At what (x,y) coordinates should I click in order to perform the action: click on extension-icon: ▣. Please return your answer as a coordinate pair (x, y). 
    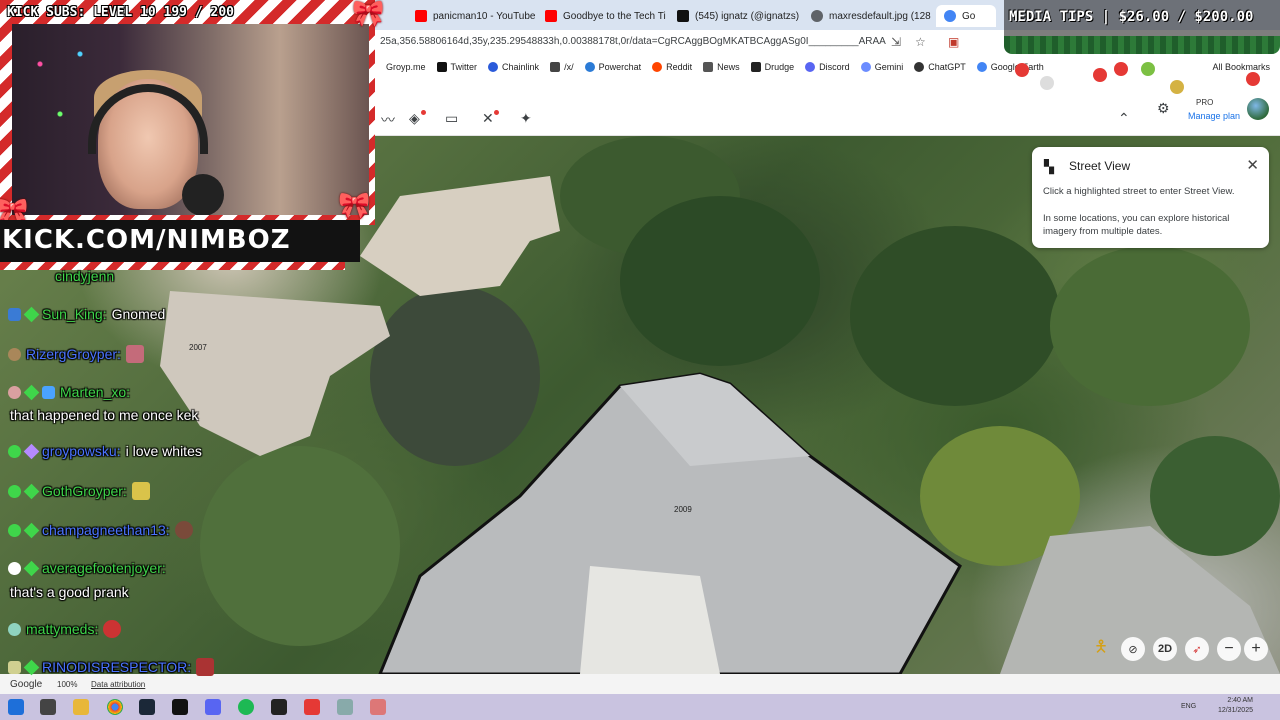
    Looking at the image, I should click on (953, 42).